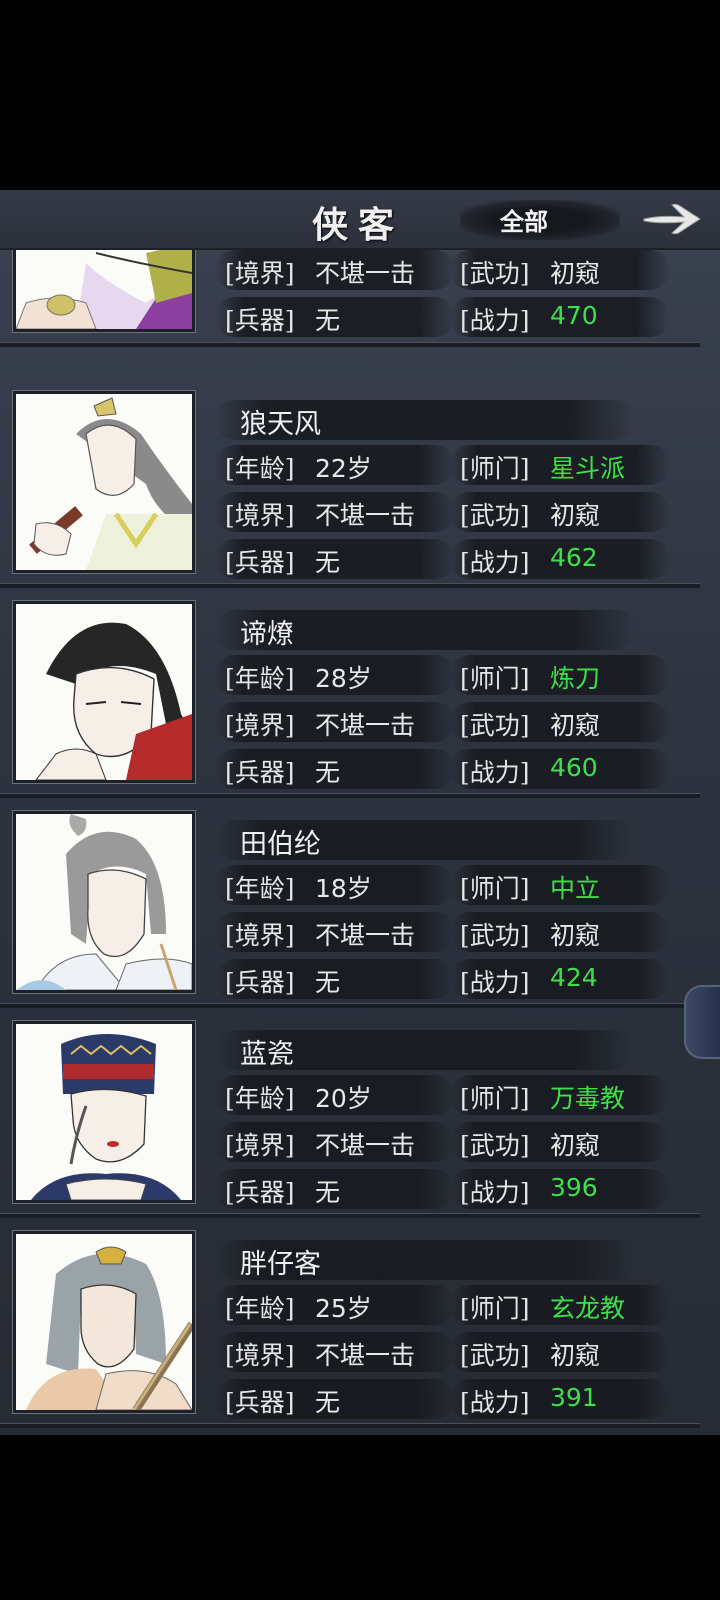  Describe the element at coordinates (343, 1098) in the screenshot. I see `age-value: 20岁` at that location.